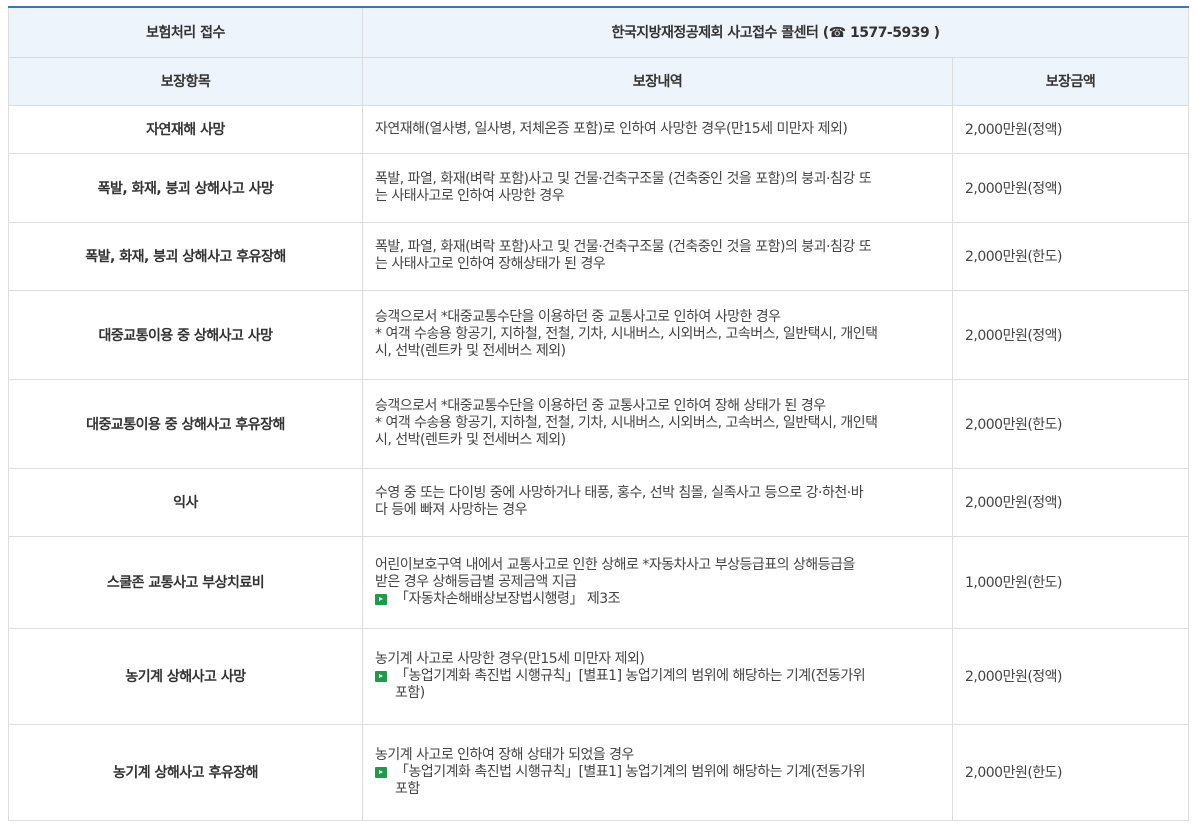 This screenshot has width=1196, height=826. What do you see at coordinates (490, 264) in the screenshot?
I see `detail-line: 는 사태사고로 인하여 장해상태가 된 경우` at bounding box center [490, 264].